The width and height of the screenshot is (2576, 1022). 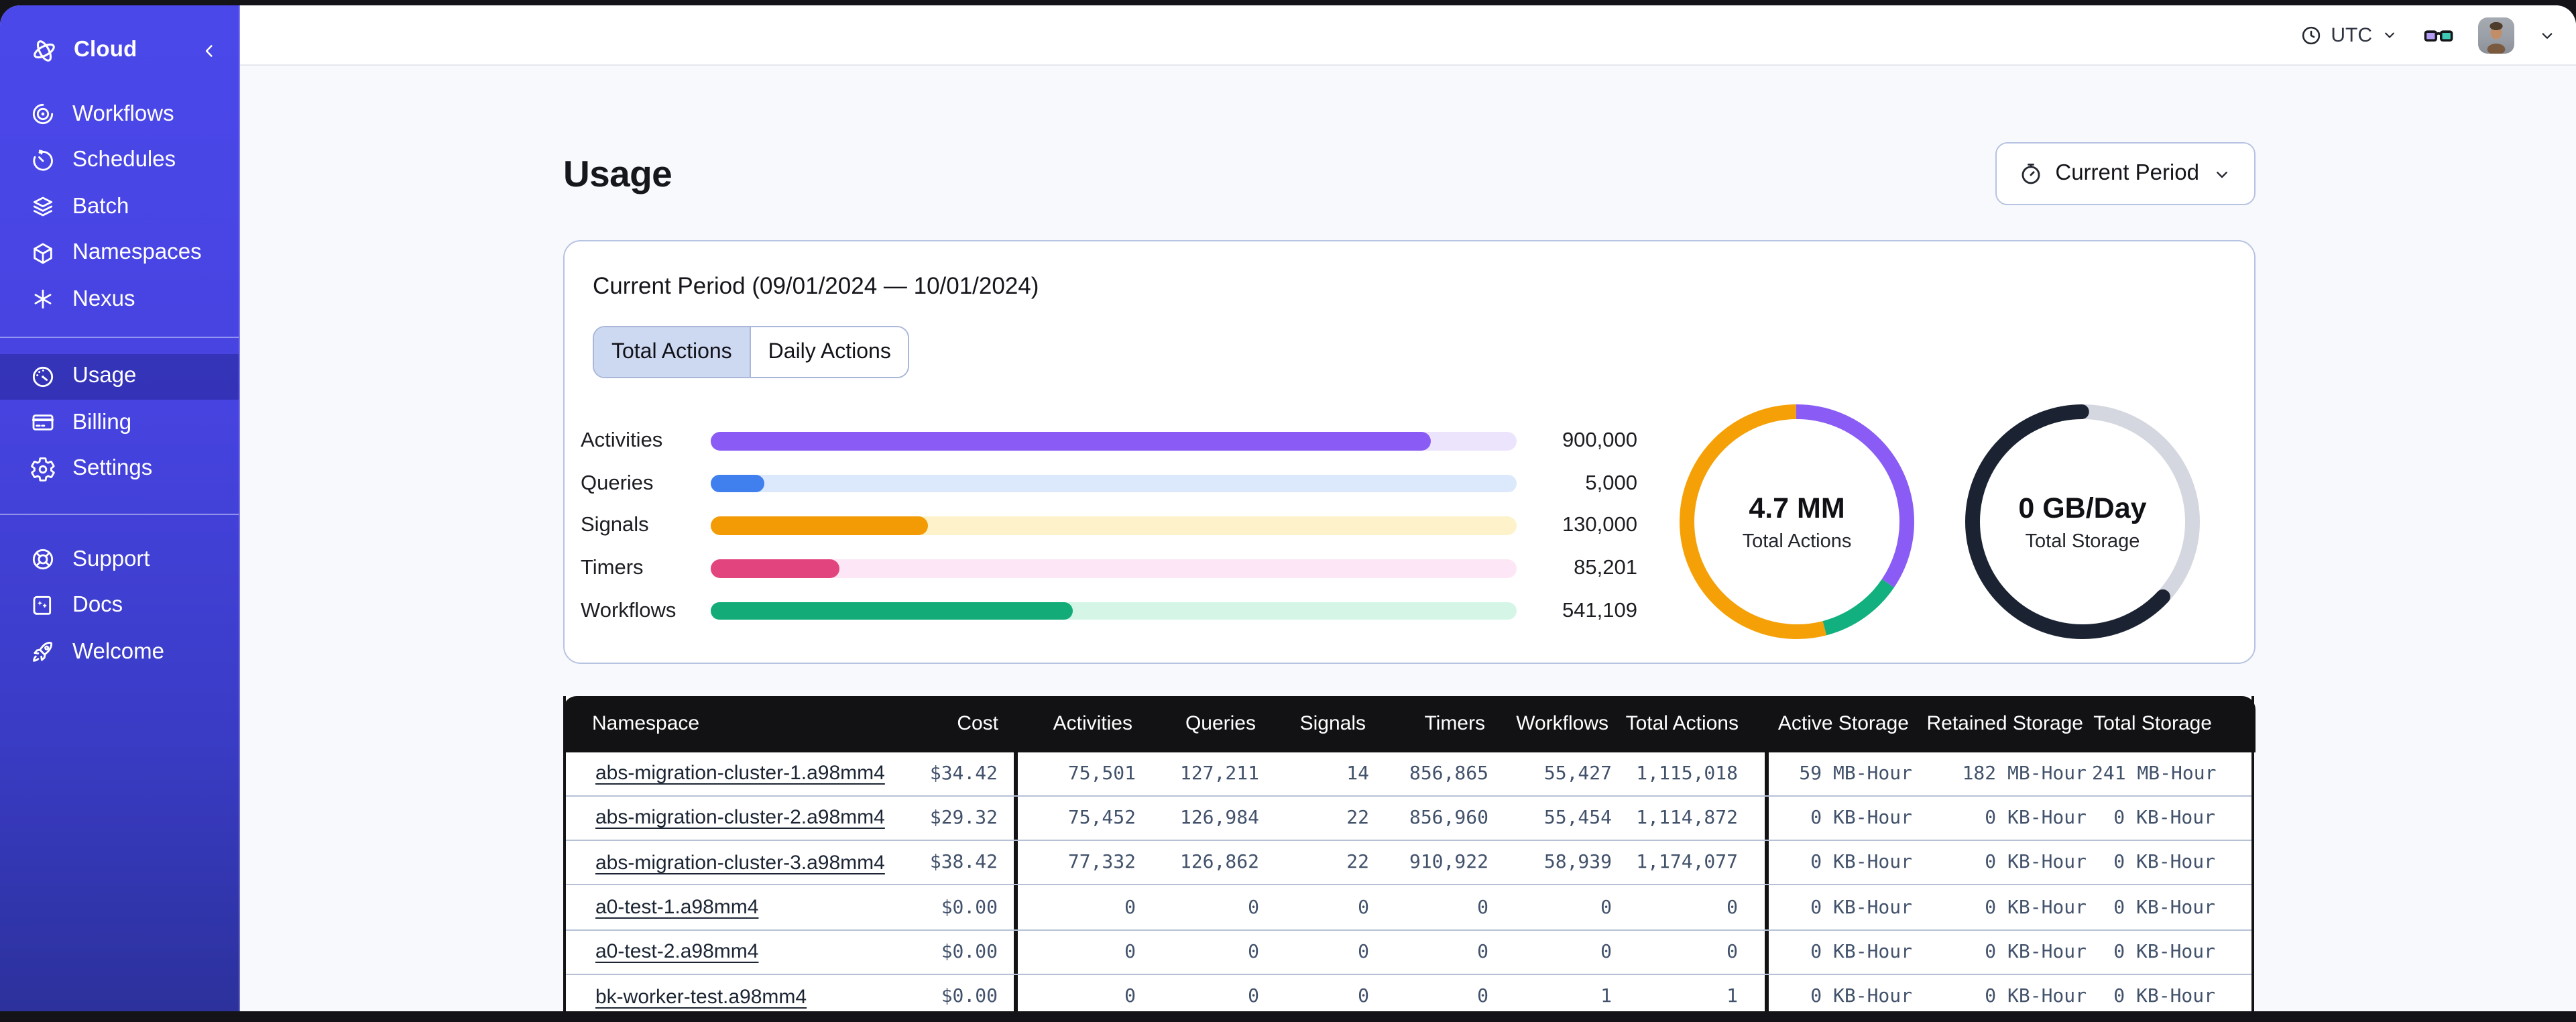 I want to click on activities-cell: 0, so click(x=1130, y=952).